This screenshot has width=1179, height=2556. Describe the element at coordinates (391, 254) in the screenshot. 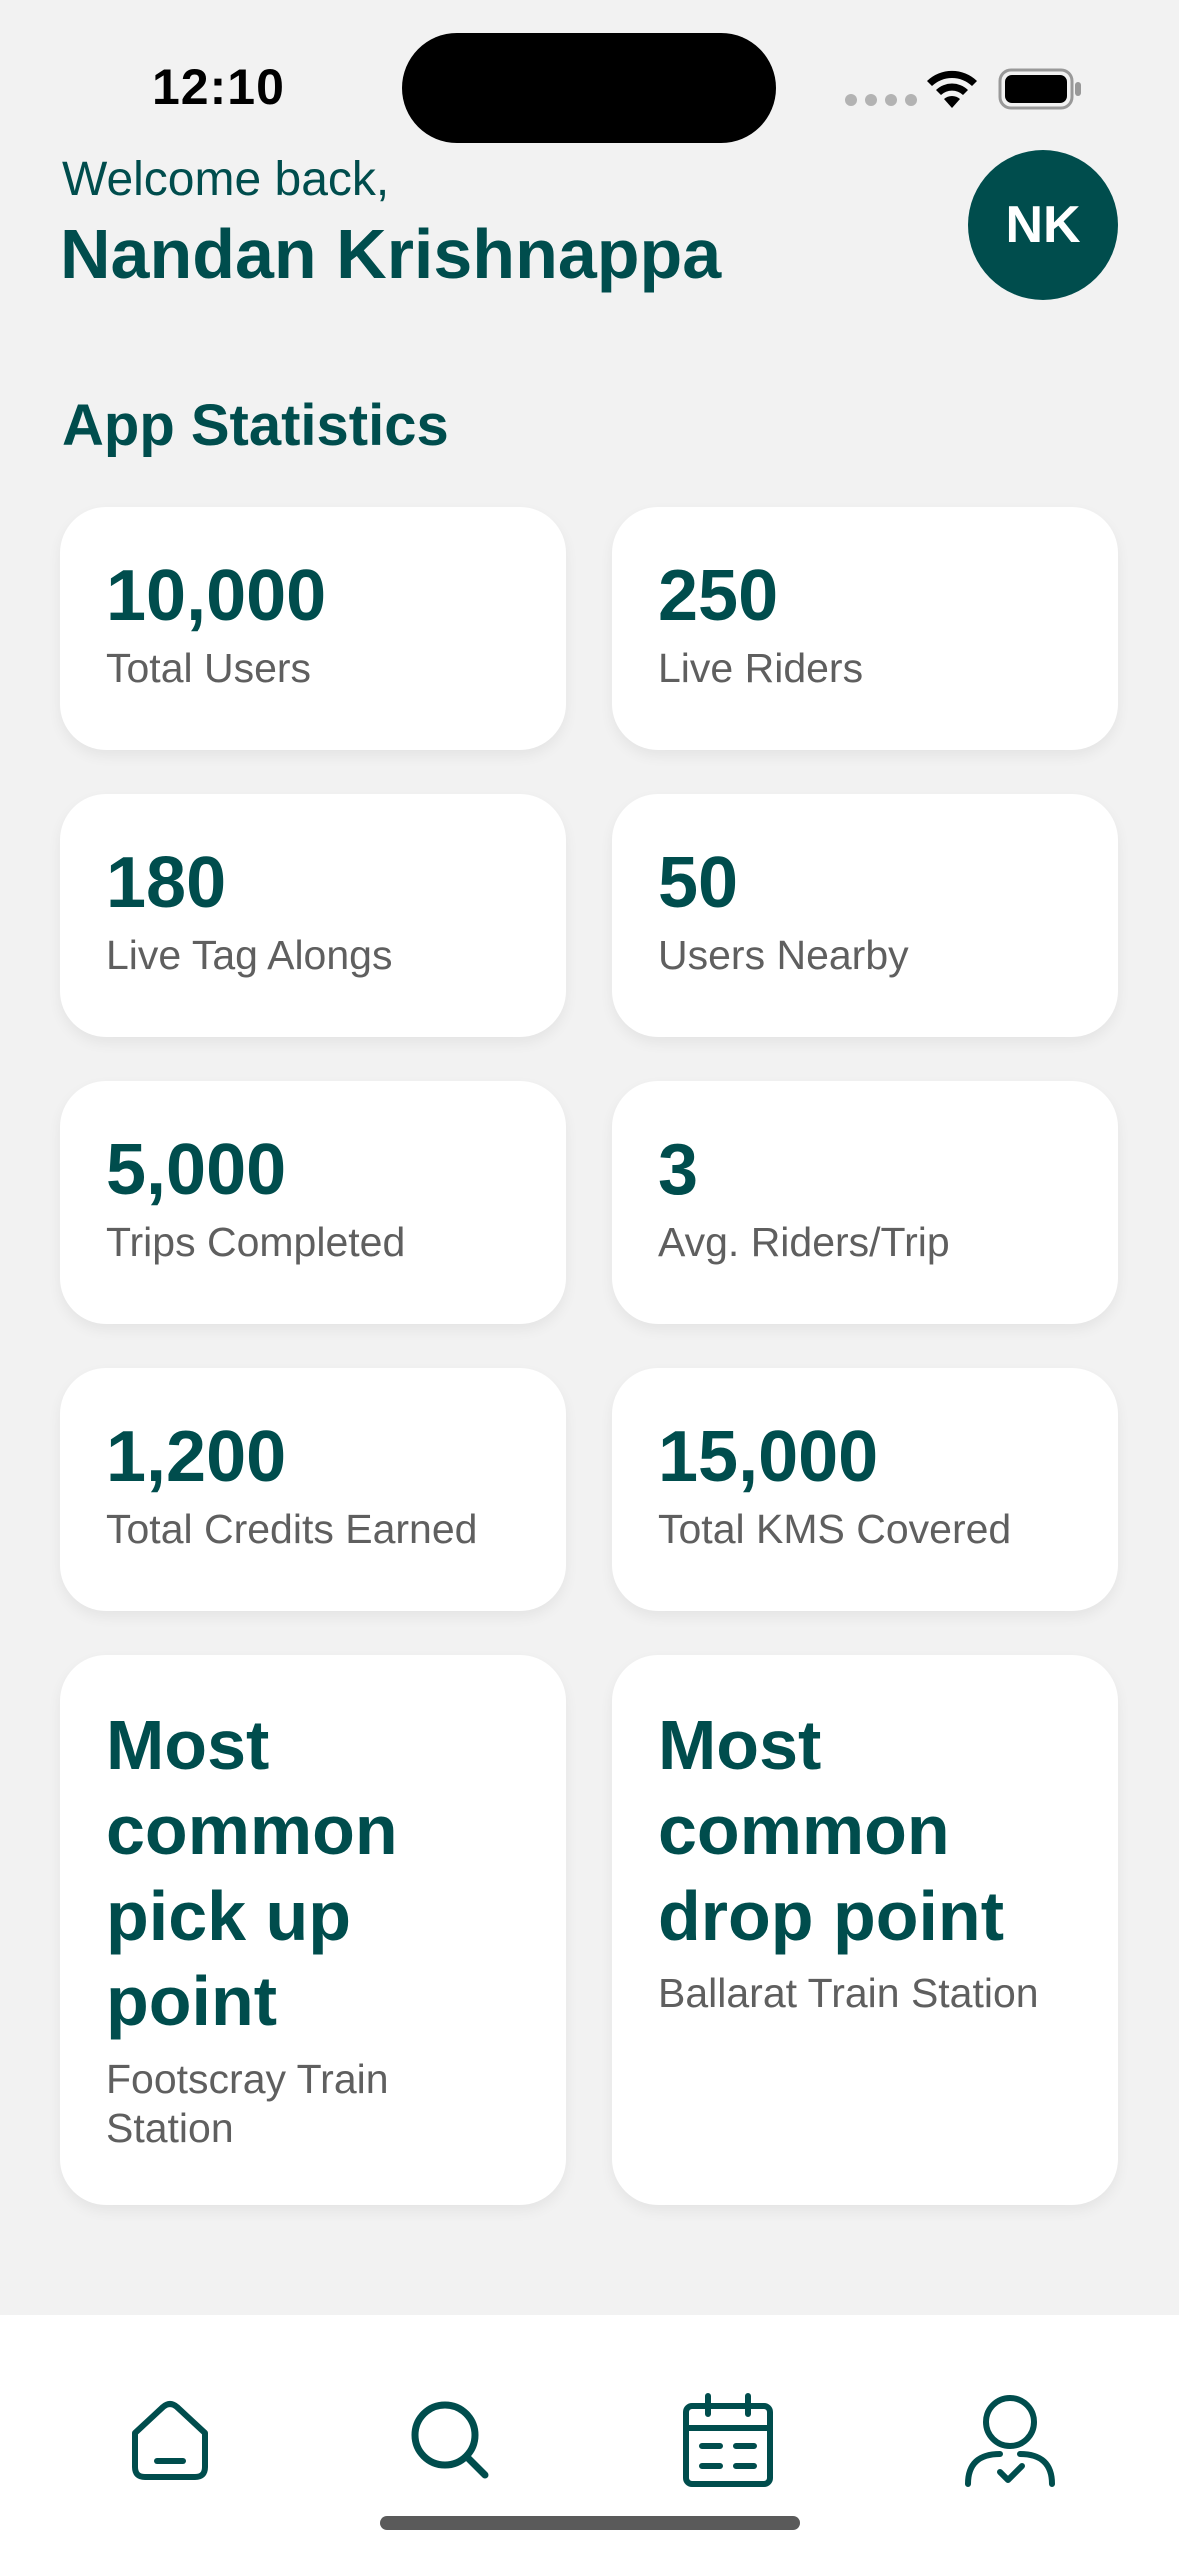

I see `user-name: Nandan Krishnappa` at that location.